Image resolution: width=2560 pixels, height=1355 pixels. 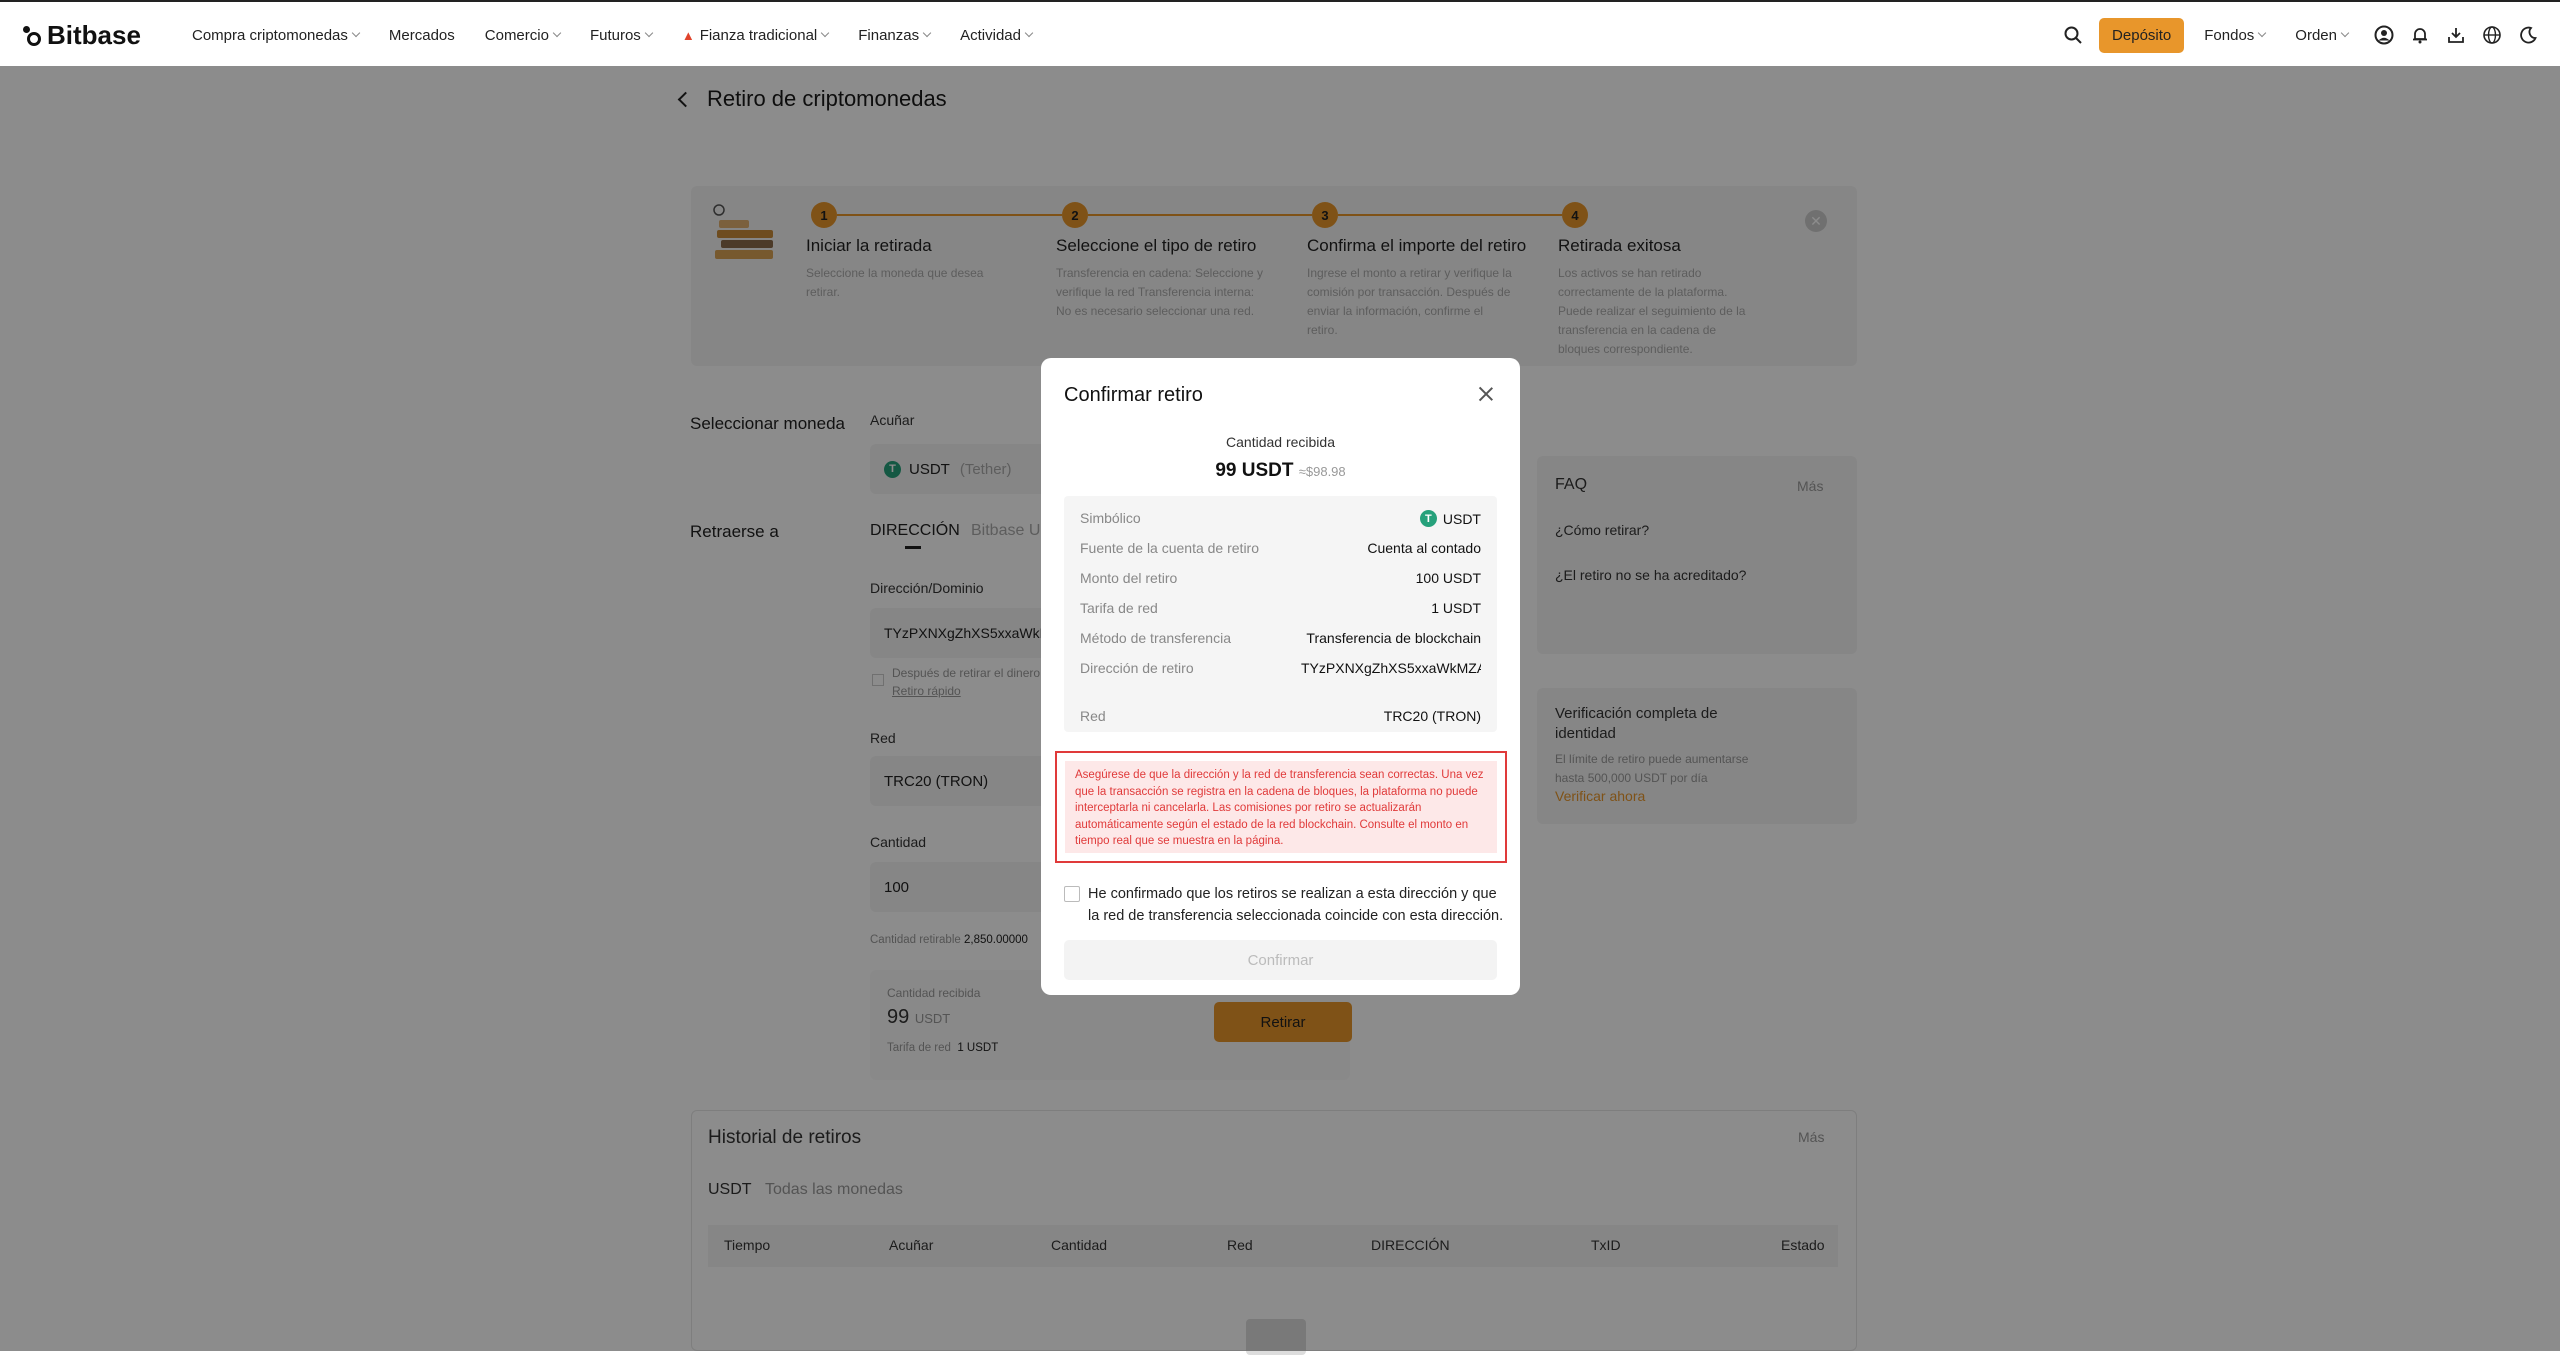 What do you see at coordinates (276, 35) in the screenshot?
I see `nav-item-buy-crypto: Compra criptomonedas` at bounding box center [276, 35].